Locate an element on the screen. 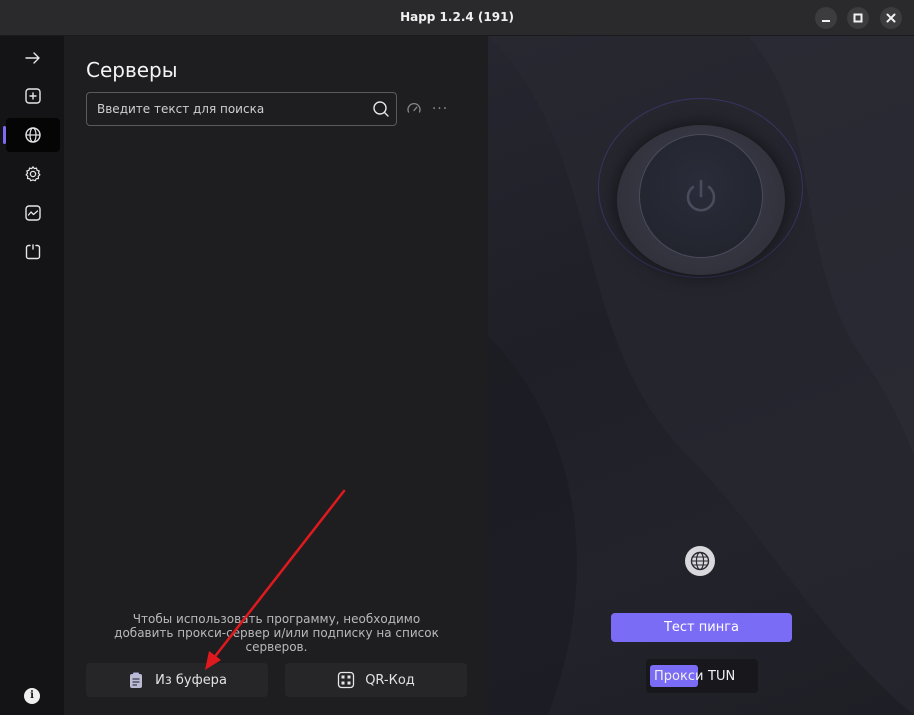 The height and width of the screenshot is (715, 914). add-qr-button: QR-Код is located at coordinates (376, 680).